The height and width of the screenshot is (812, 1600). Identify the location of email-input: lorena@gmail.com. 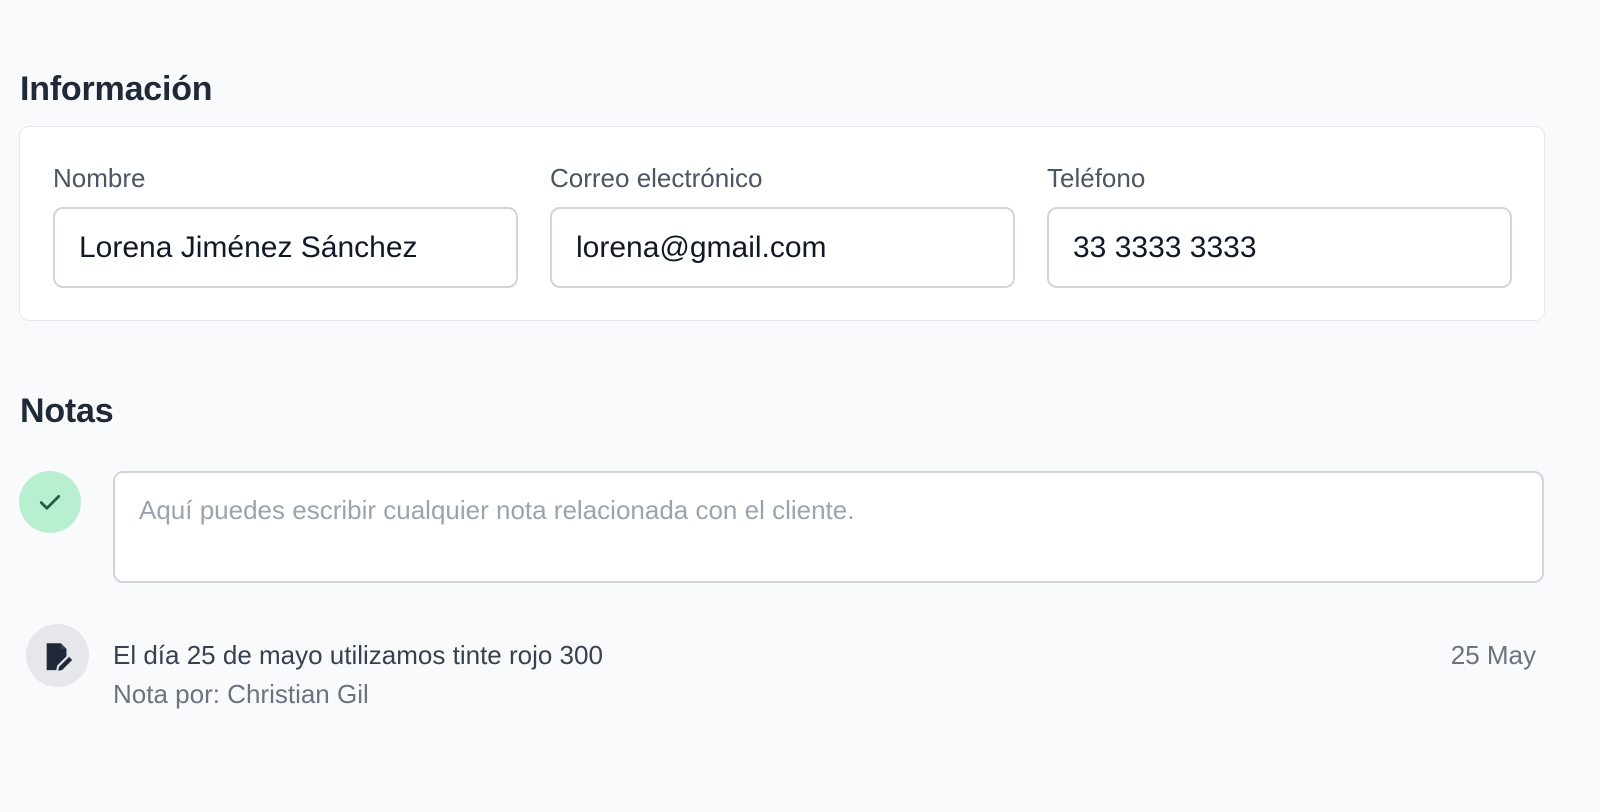
(782, 247).